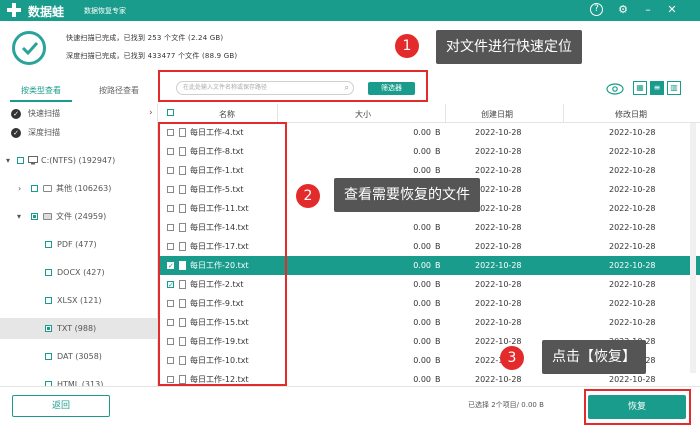  Describe the element at coordinates (672, 10) in the screenshot. I see `close-icon: ✕` at that location.